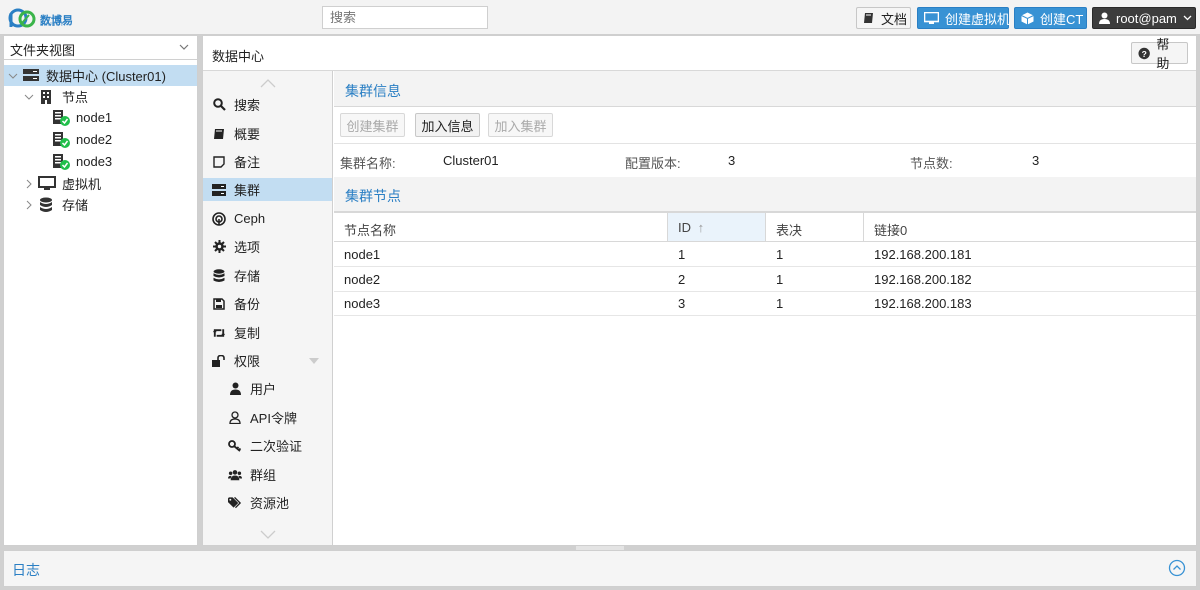  Describe the element at coordinates (682, 303) in the screenshot. I see `cell-id: 3` at that location.